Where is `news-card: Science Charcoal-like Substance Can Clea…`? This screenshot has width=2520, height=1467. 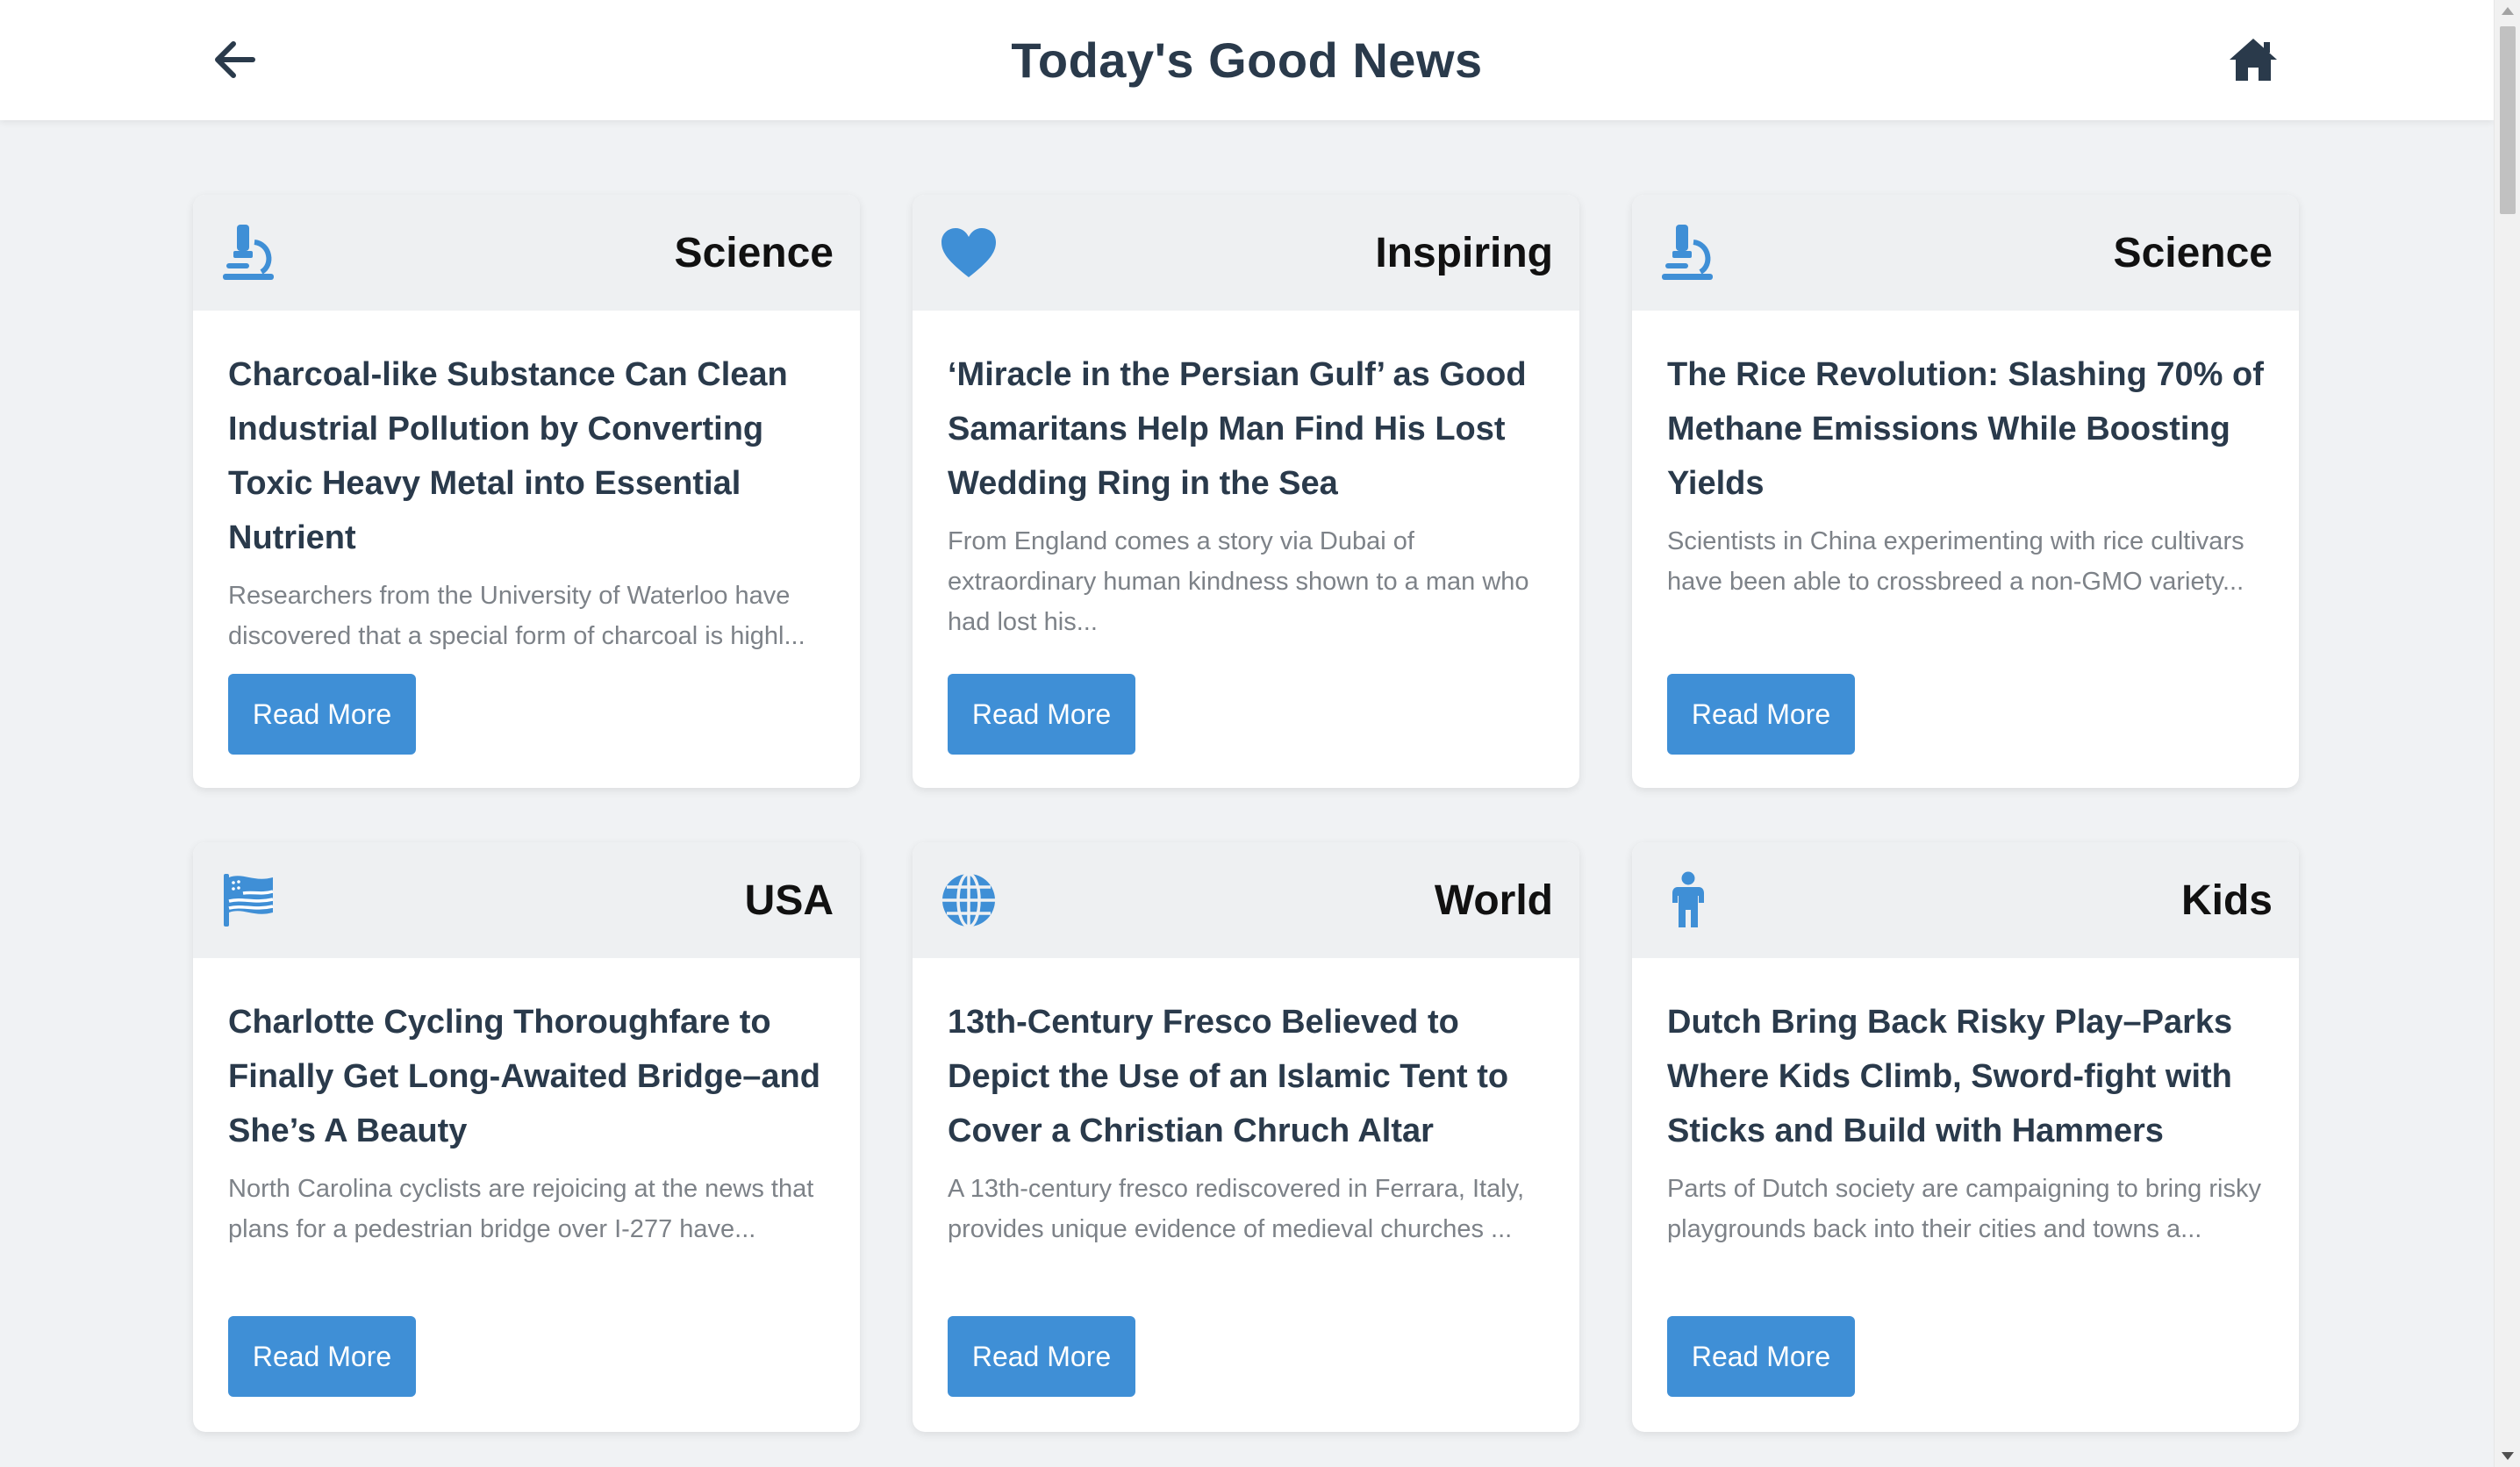 news-card: Science Charcoal-like Substance Can Clea… is located at coordinates (526, 491).